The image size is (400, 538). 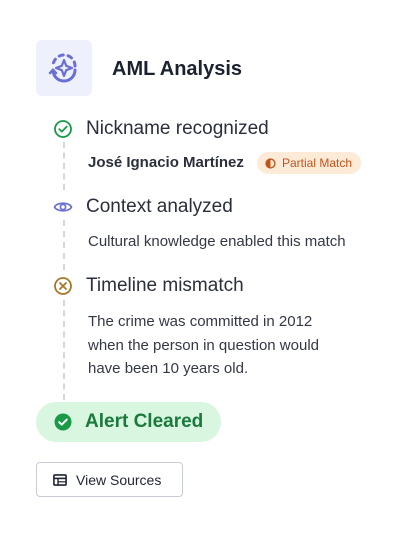 I want to click on sparkle-refresh-icon, so click(x=64, y=68).